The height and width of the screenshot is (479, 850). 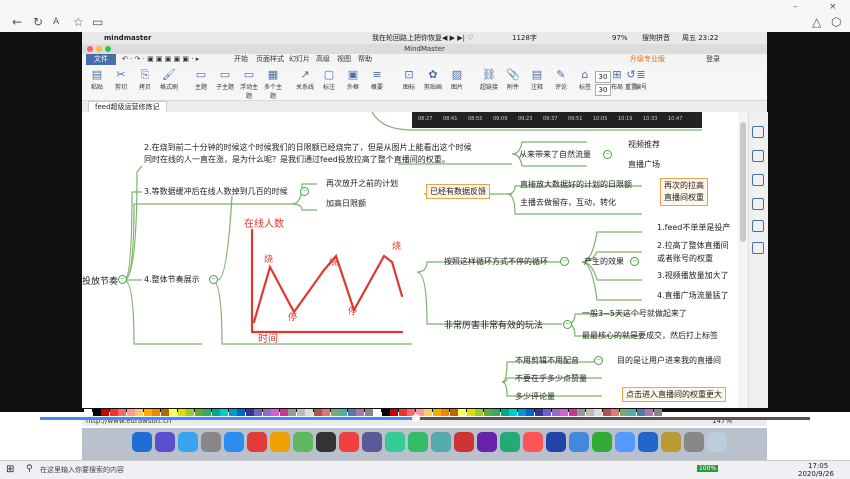 What do you see at coordinates (82, 470) in the screenshot?
I see `taskbar-search: 在这里输入你要搜索的内容` at bounding box center [82, 470].